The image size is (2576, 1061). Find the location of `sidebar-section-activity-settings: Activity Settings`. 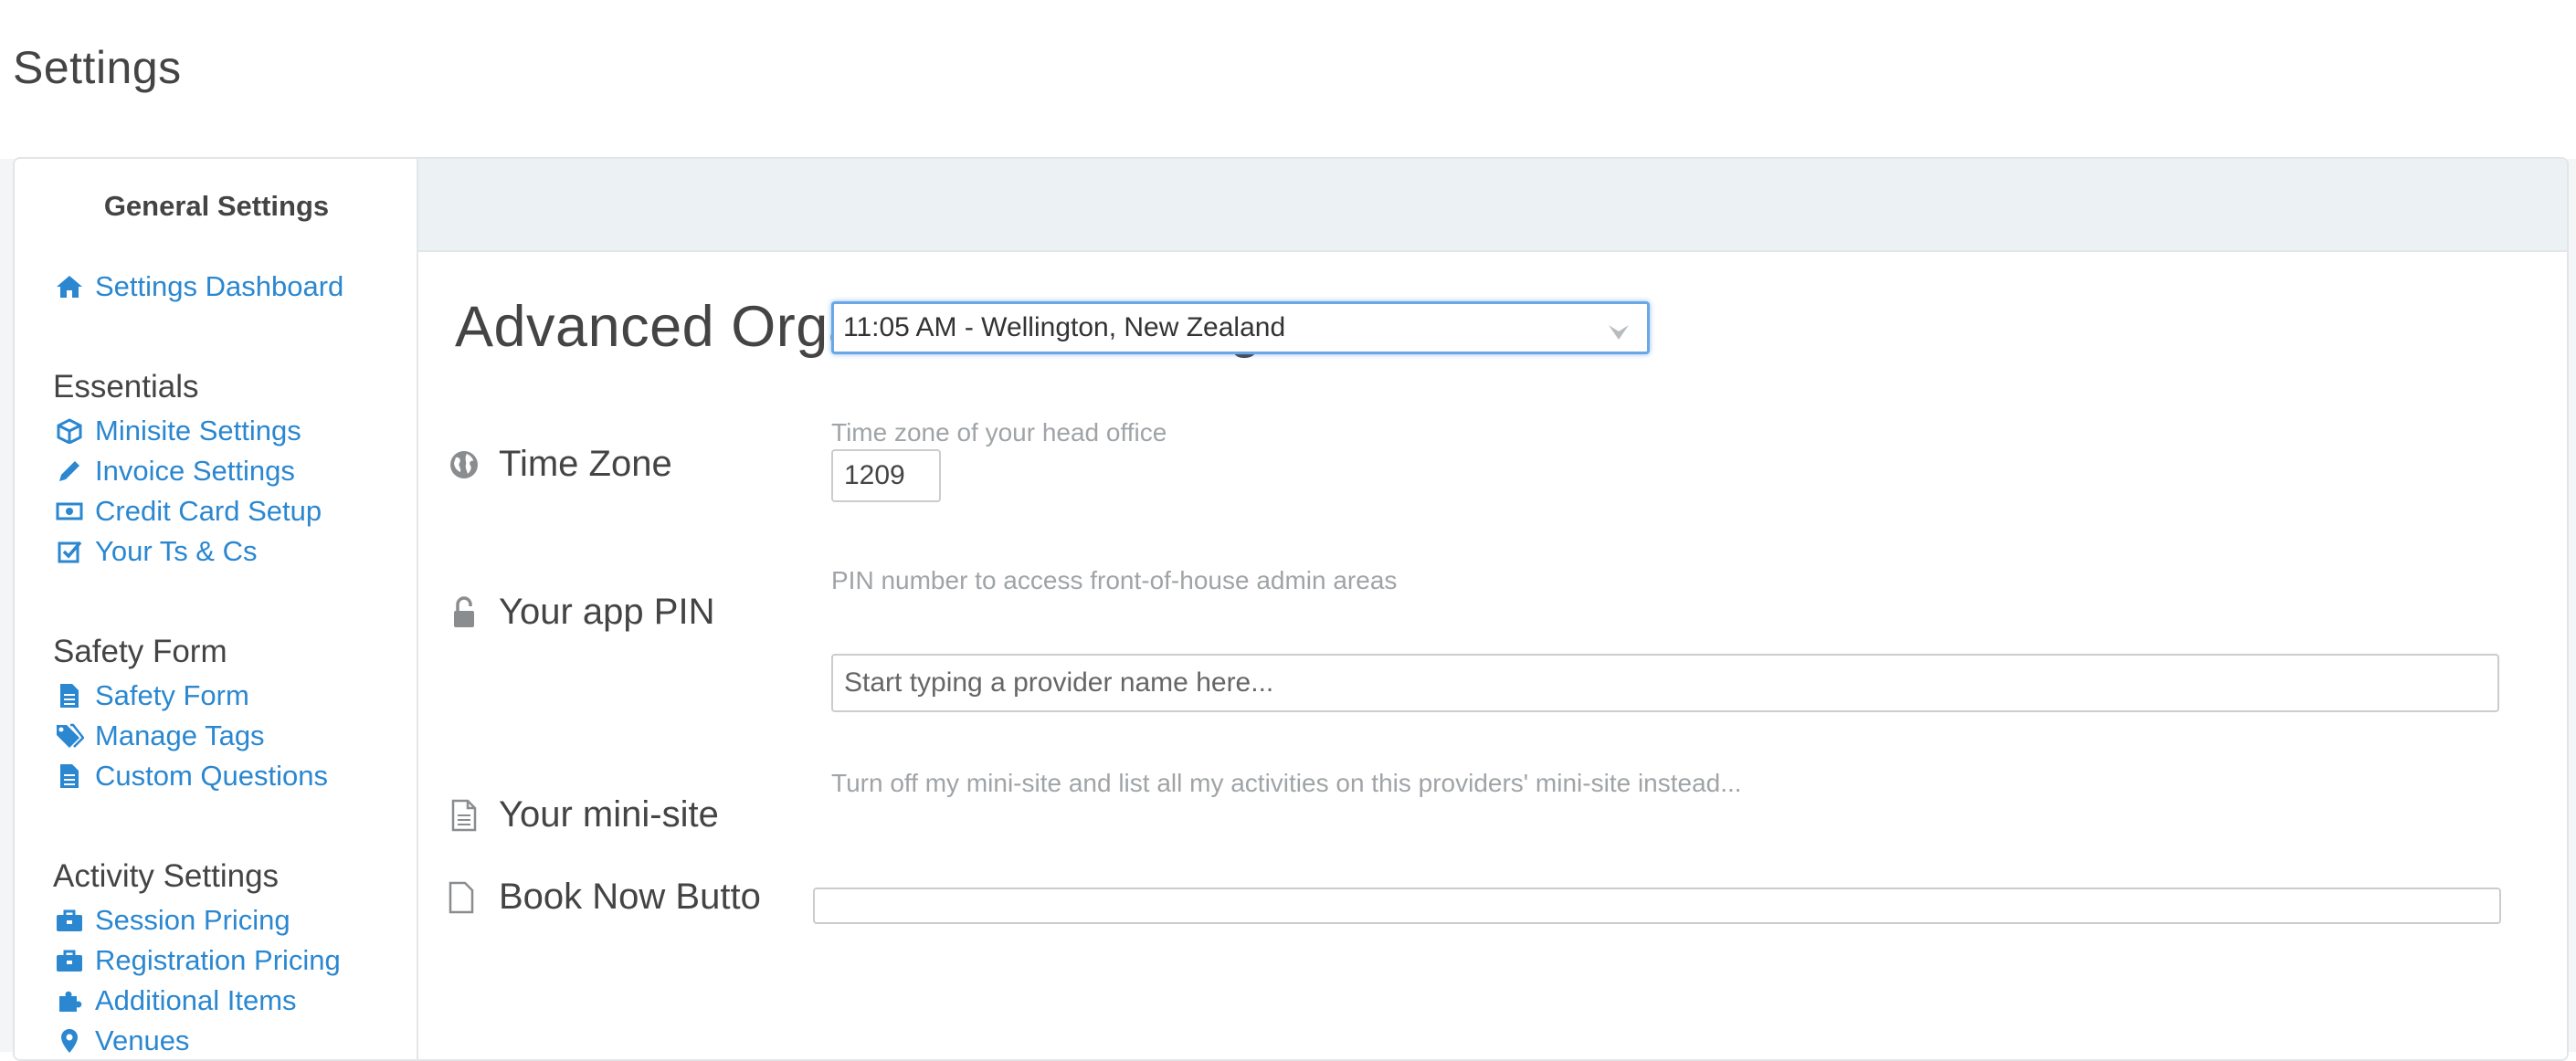

sidebar-section-activity-settings: Activity Settings is located at coordinates (166, 876).